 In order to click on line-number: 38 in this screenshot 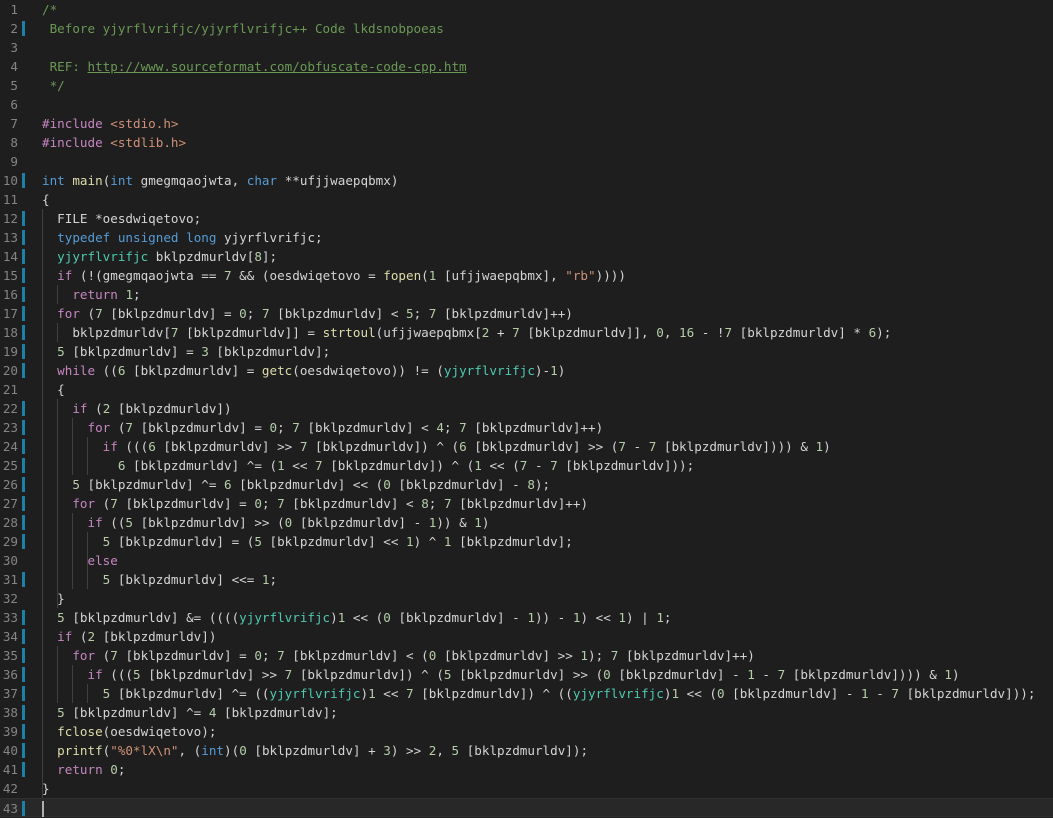, I will do `click(10, 712)`.